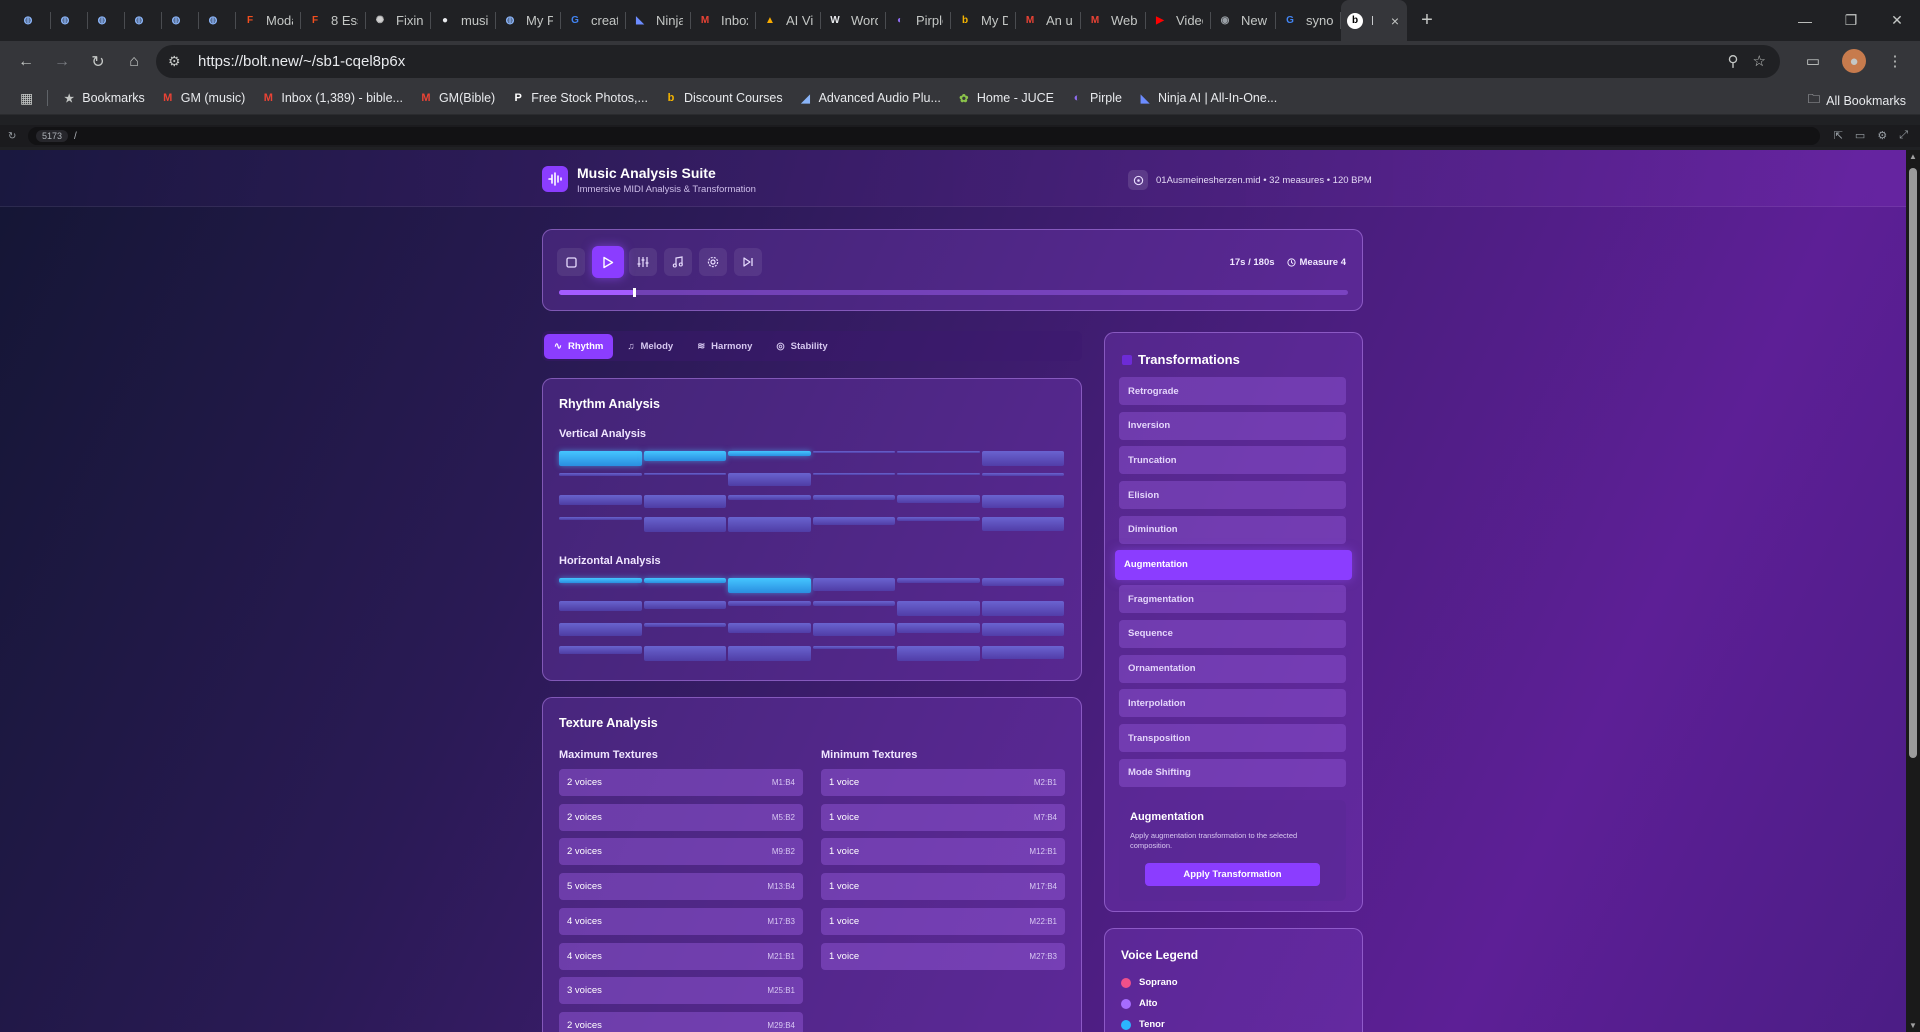 The height and width of the screenshot is (1032, 1920). I want to click on bookmark-item: ◐ Pirple, so click(1096, 98).